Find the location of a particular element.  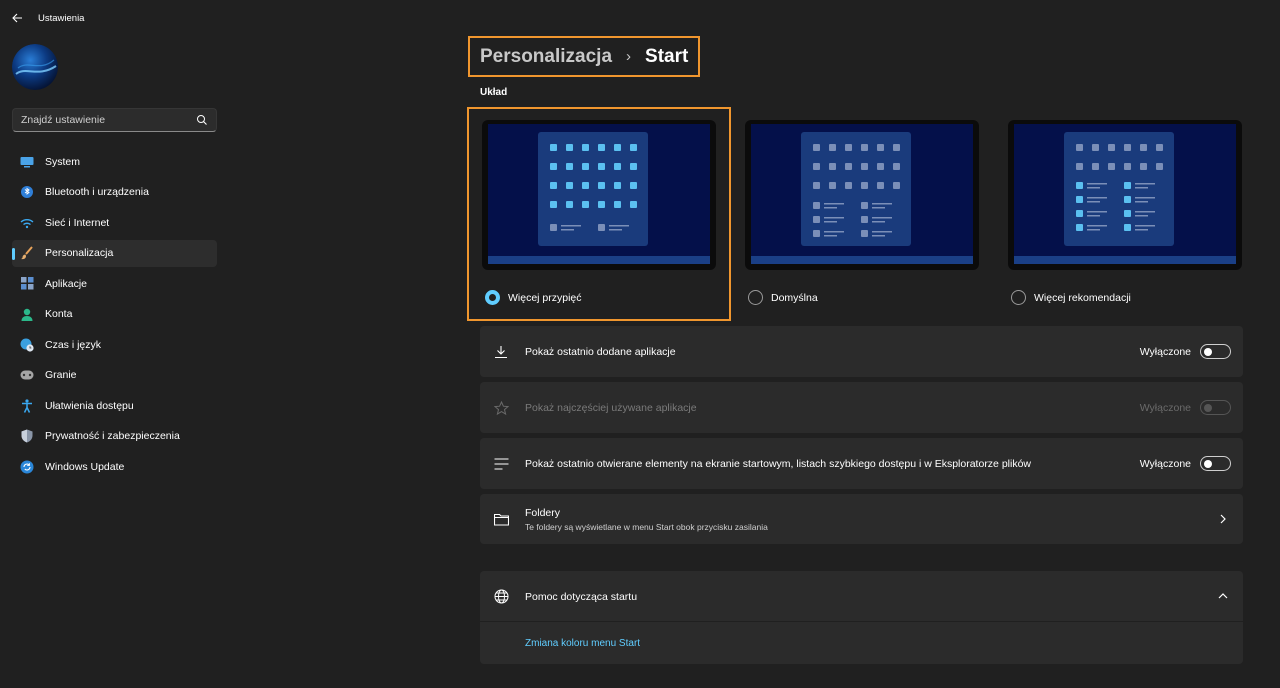

chevron-up-icon is located at coordinates (1223, 596).